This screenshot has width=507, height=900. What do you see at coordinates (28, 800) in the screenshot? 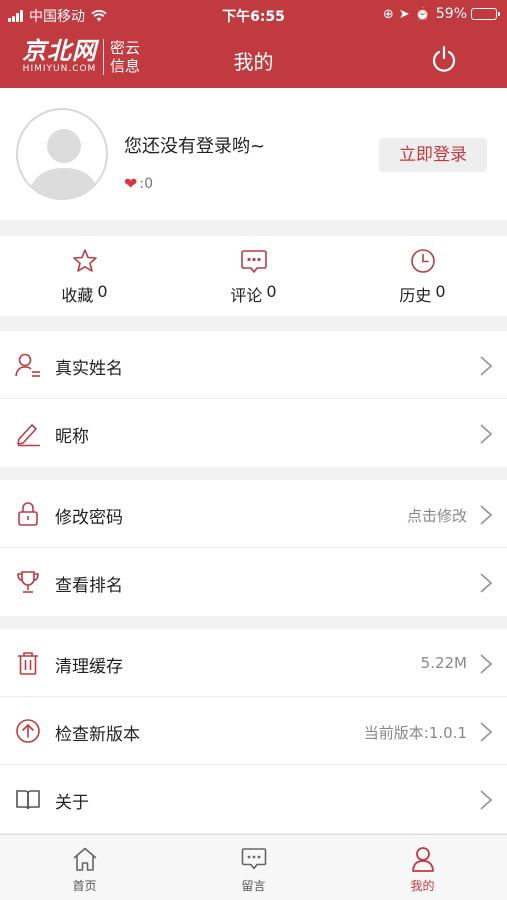
I see `book-icon` at bounding box center [28, 800].